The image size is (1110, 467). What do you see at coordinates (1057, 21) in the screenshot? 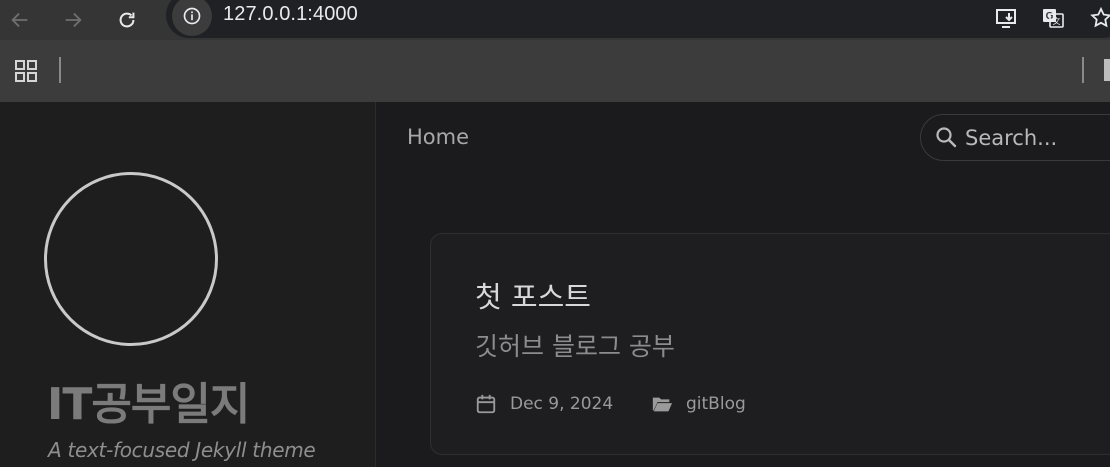
I see `svg-text: 文` at bounding box center [1057, 21].